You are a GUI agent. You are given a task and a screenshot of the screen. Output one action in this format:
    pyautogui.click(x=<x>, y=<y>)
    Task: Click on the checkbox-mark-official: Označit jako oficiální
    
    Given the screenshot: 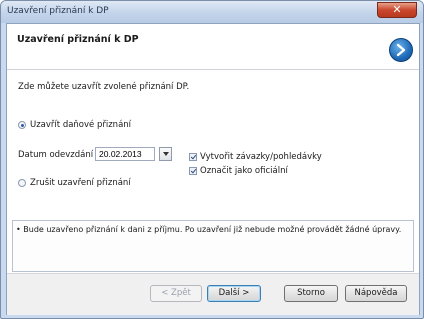 What is the action you would take?
    pyautogui.click(x=238, y=171)
    